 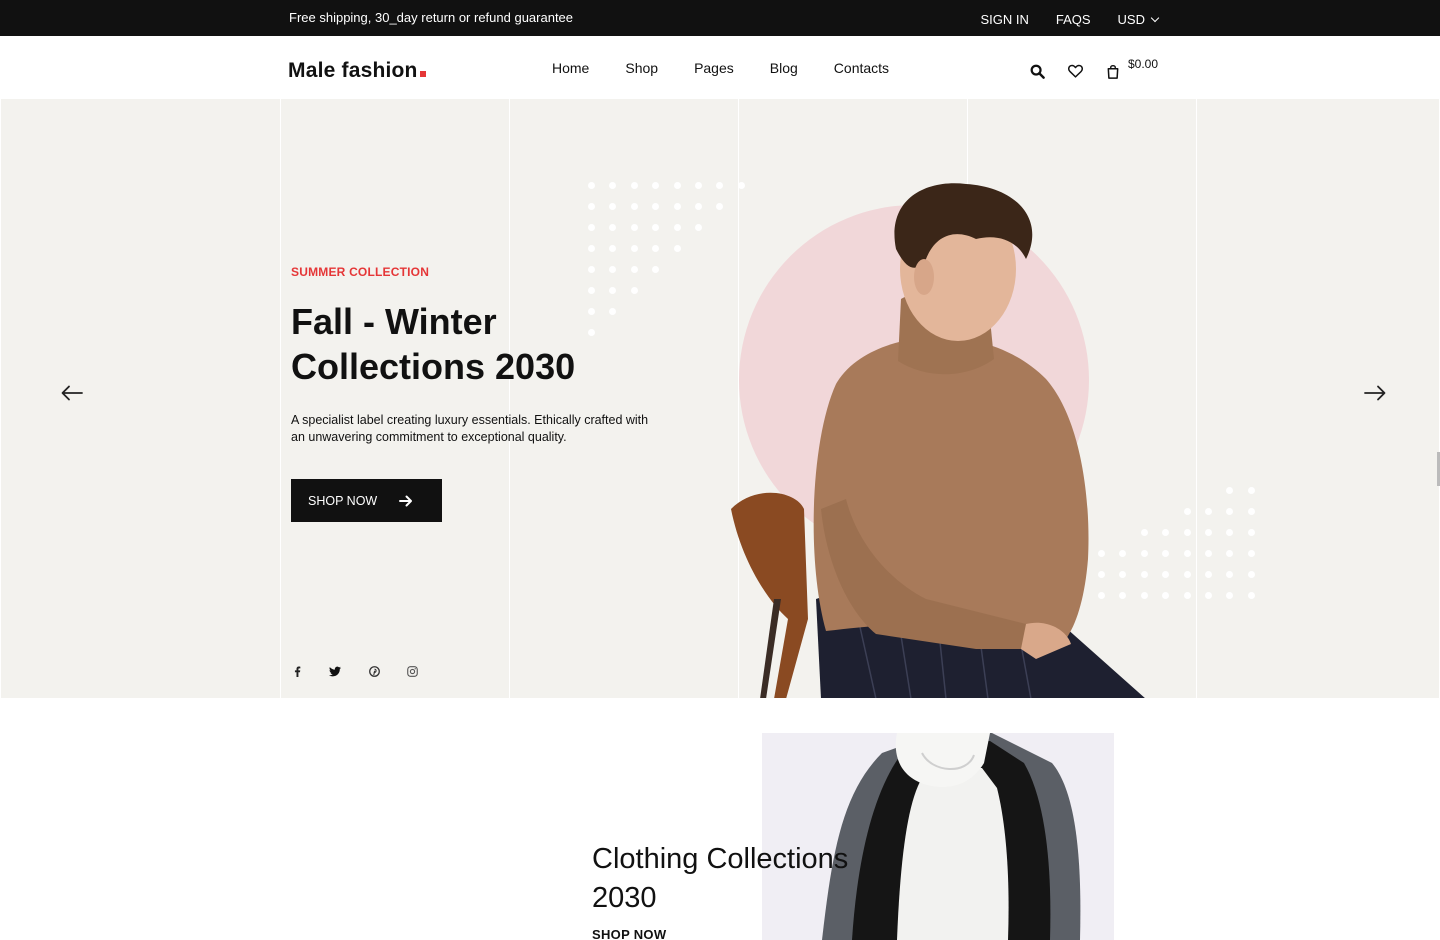 I want to click on arrow-left-icon, so click(x=72, y=393).